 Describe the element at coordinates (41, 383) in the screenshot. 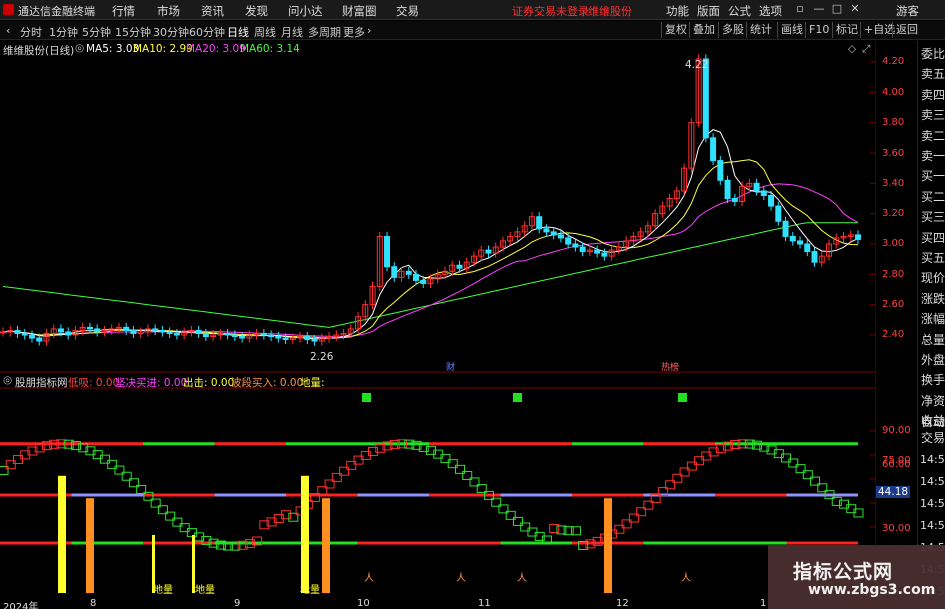

I see `indicator-title: 股朋指标网` at that location.